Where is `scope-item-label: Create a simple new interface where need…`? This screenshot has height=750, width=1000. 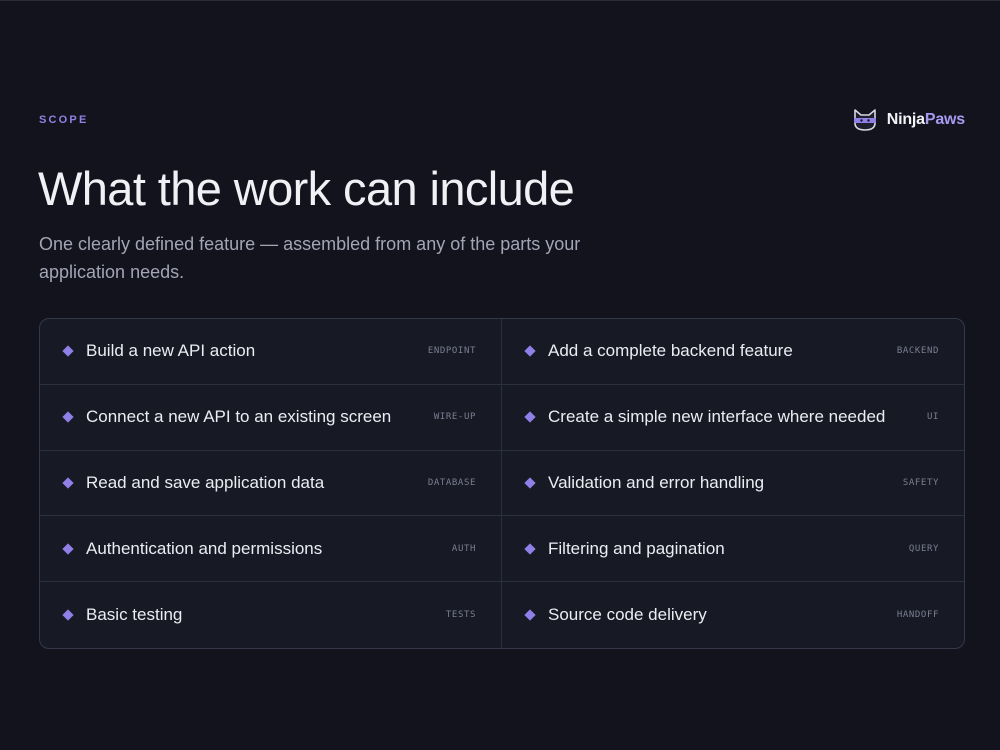
scope-item-label: Create a simple new interface where need… is located at coordinates (717, 417).